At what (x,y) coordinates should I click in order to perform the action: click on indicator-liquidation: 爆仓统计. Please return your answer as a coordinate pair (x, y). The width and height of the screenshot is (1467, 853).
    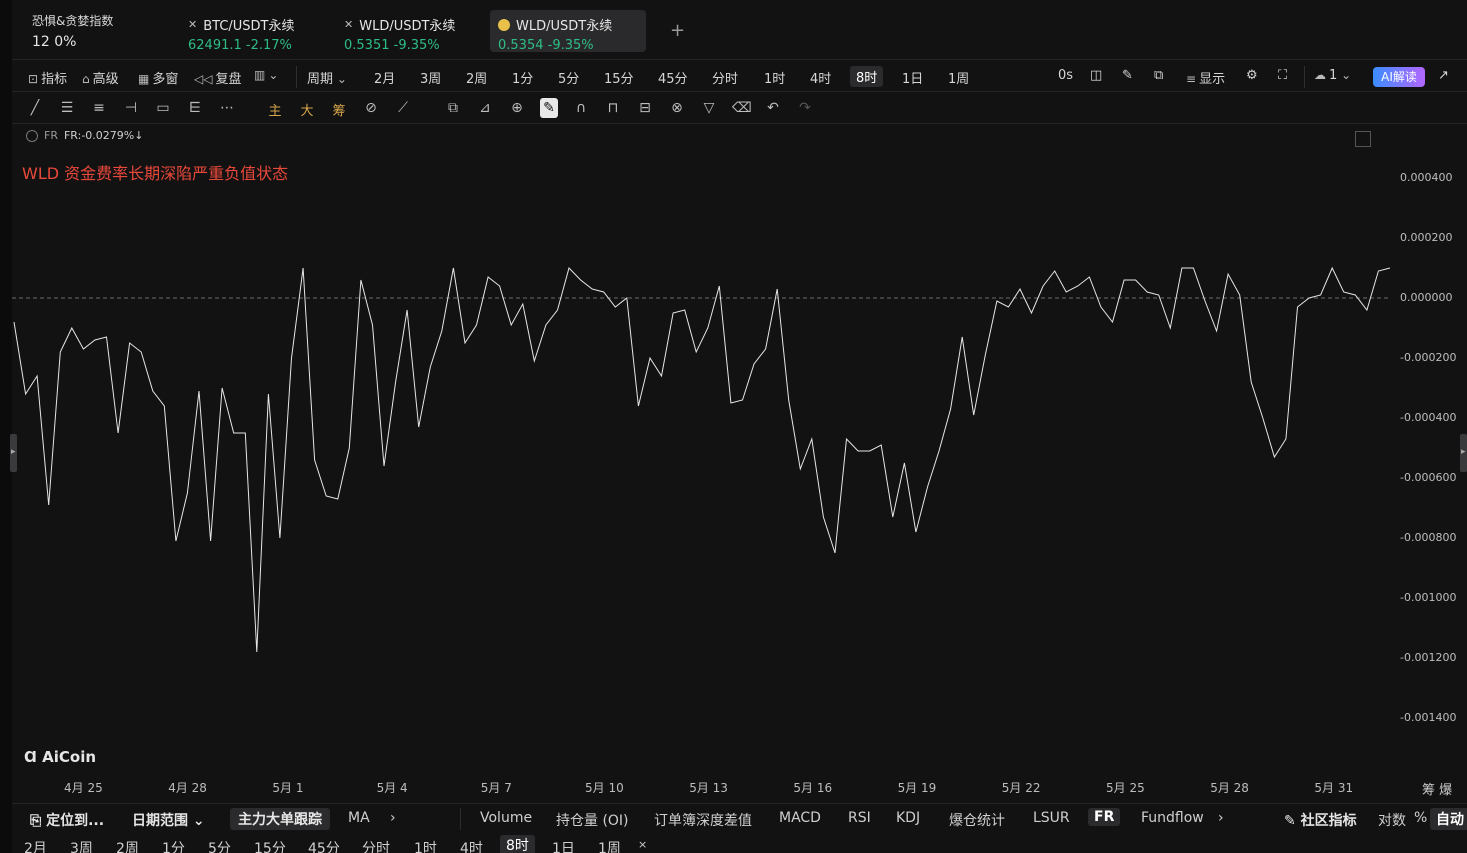
    Looking at the image, I should click on (977, 820).